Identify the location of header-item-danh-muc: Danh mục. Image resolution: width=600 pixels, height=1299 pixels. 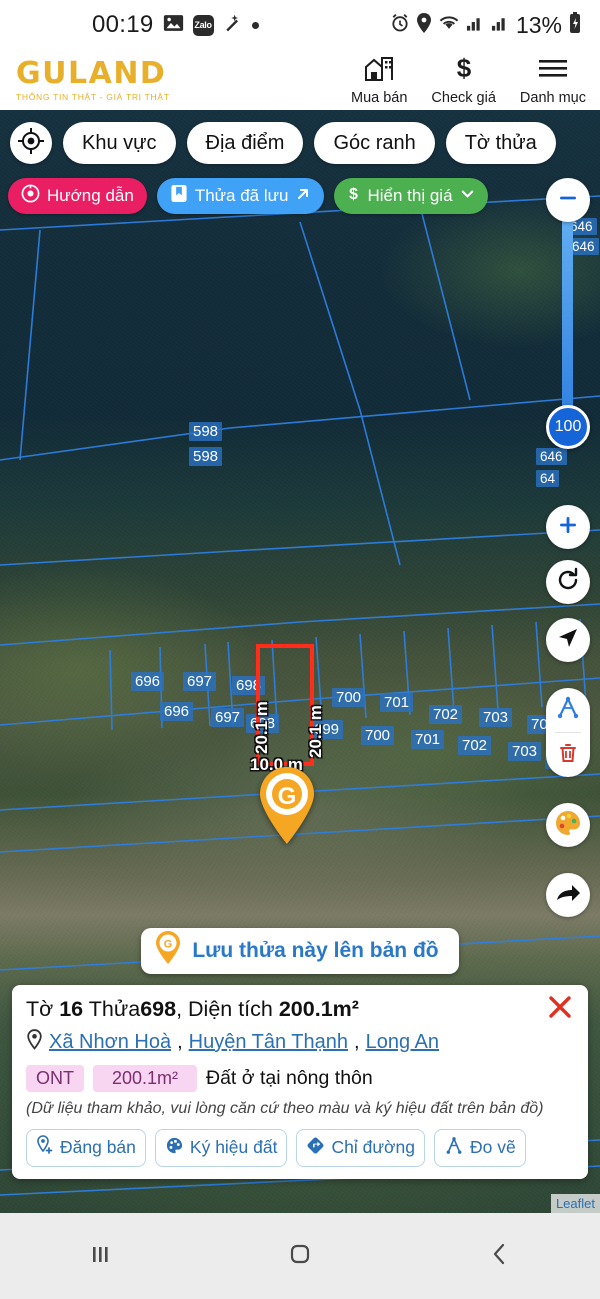
(553, 80).